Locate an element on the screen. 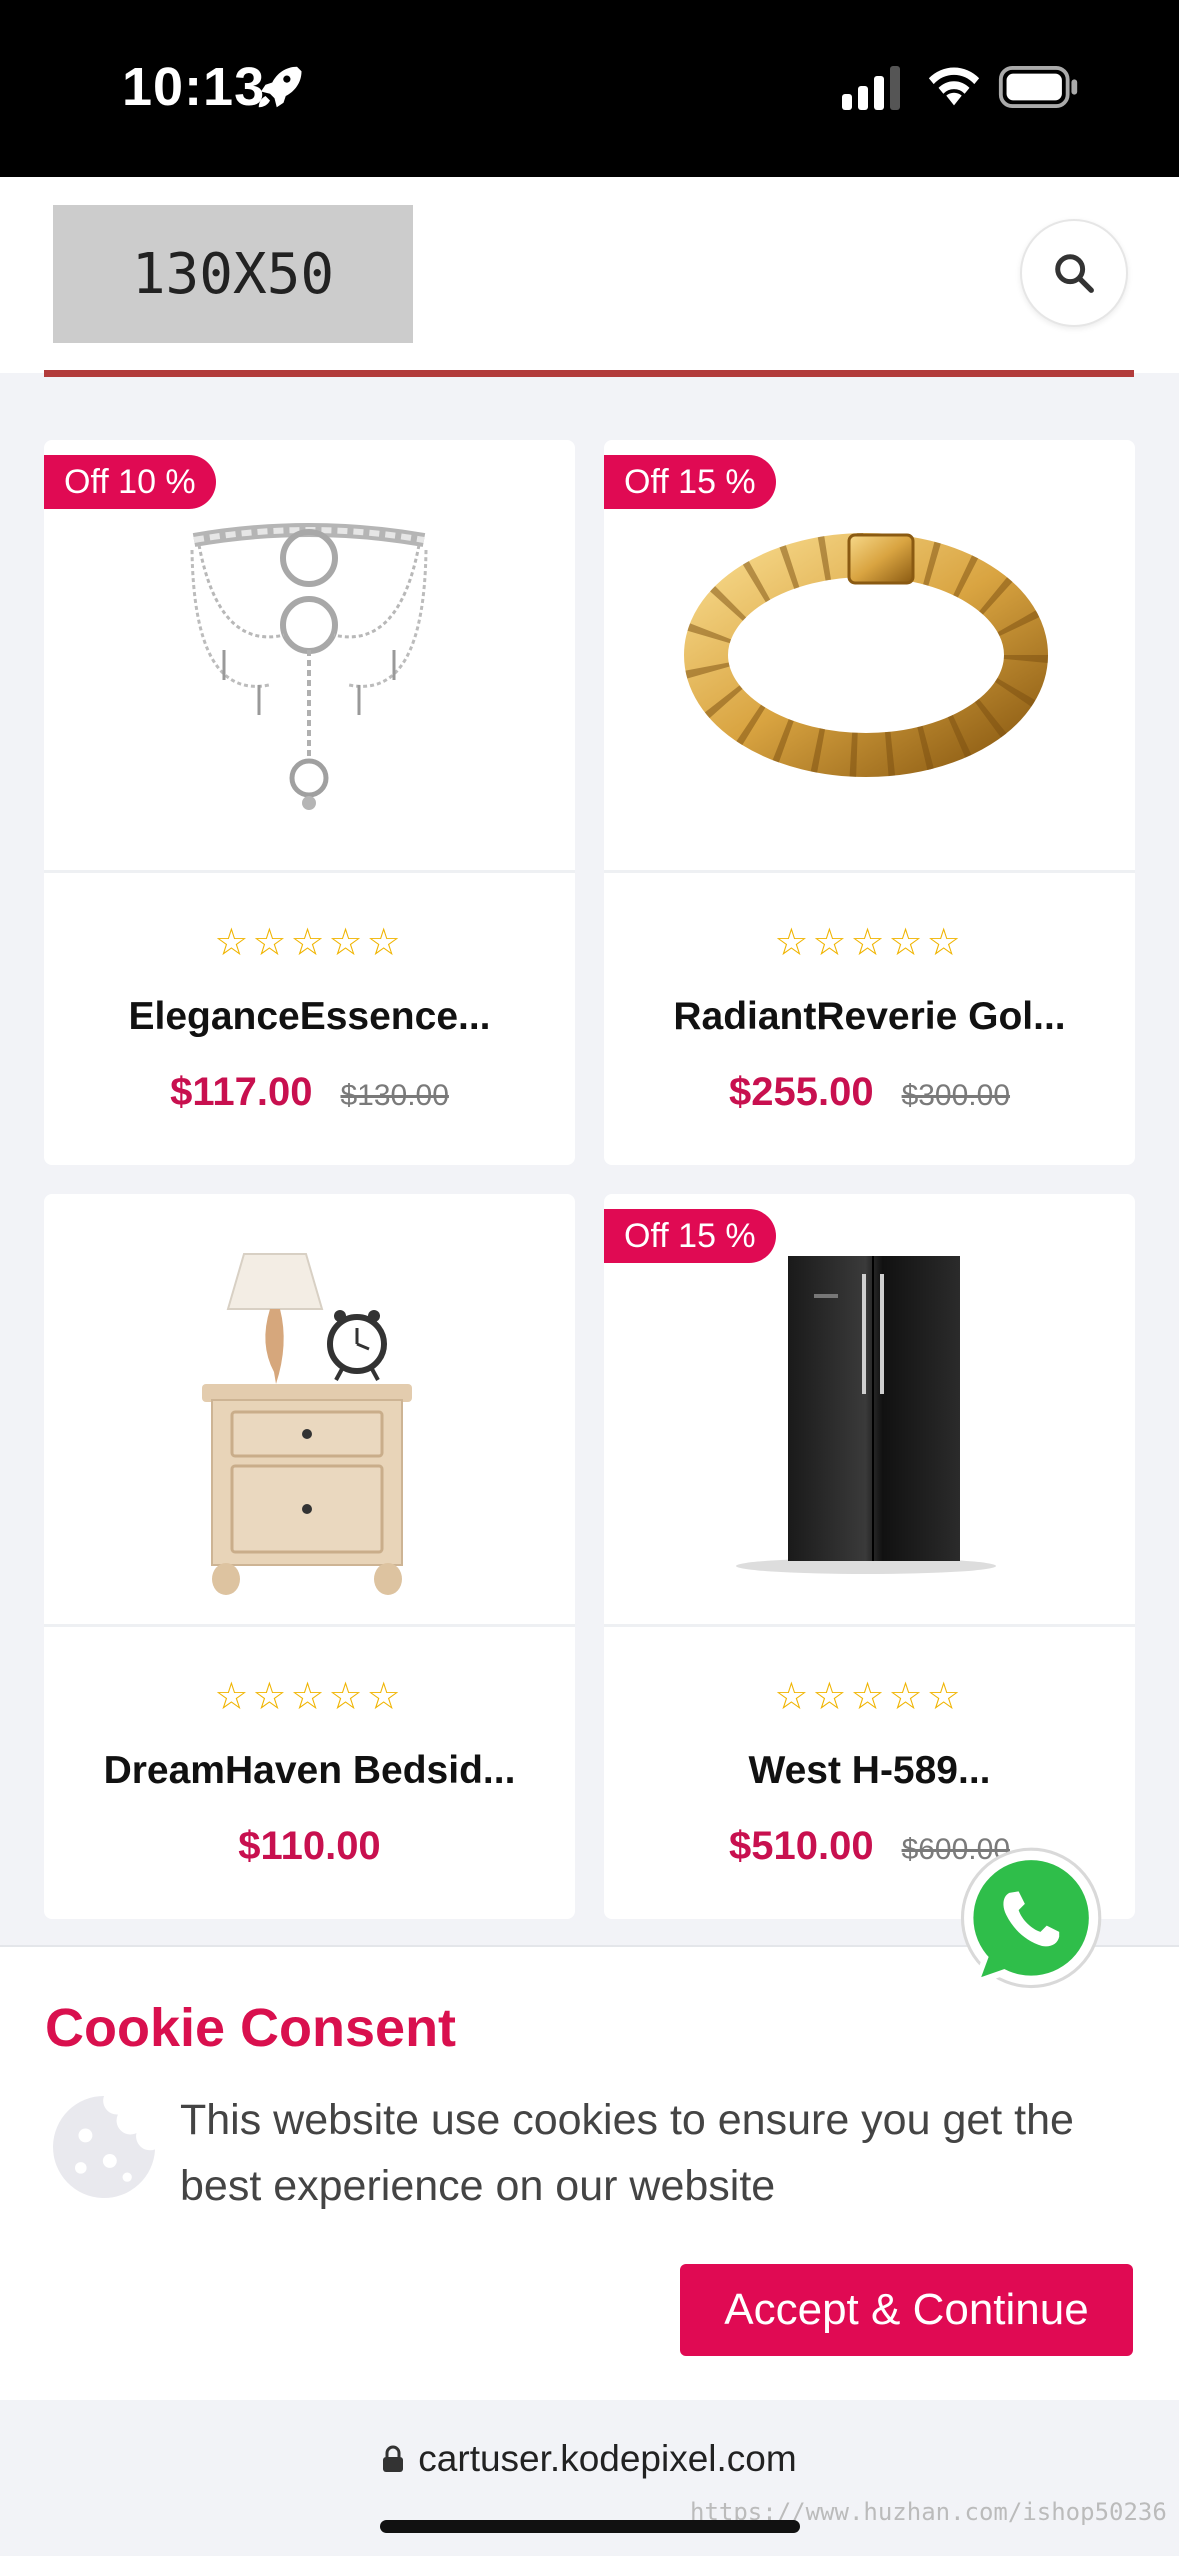 The width and height of the screenshot is (1179, 2556). product-old-price: $130.00 is located at coordinates (394, 1095).